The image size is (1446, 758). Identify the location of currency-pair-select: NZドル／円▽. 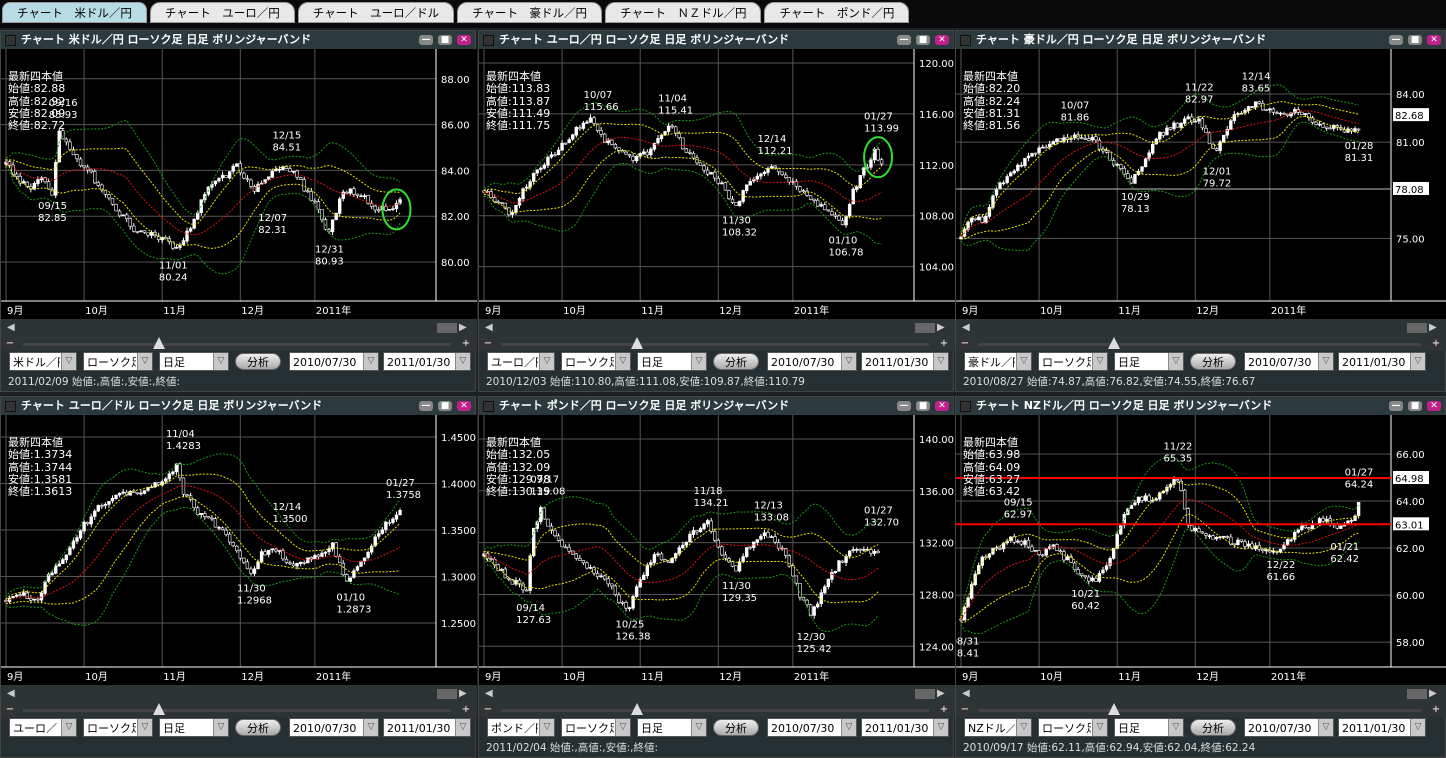
(998, 727).